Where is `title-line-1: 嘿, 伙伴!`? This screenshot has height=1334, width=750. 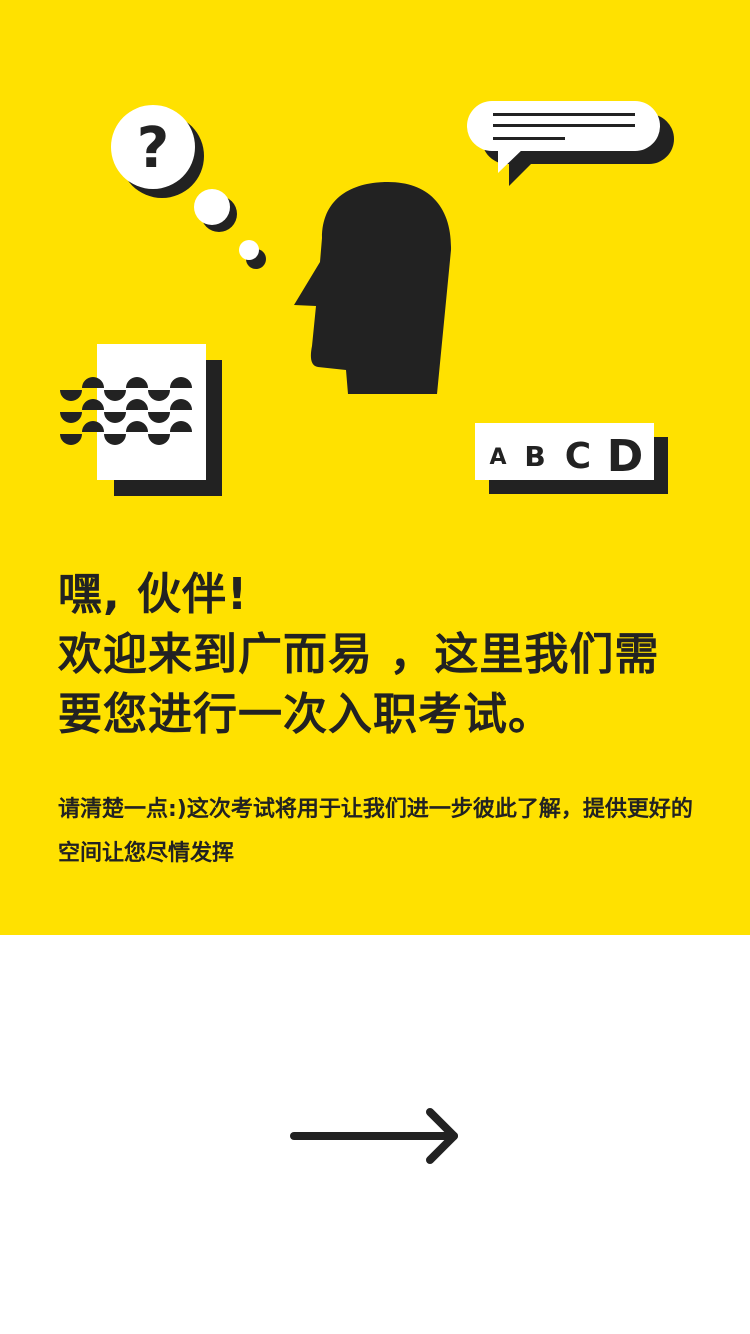 title-line-1: 嘿, 伙伴! is located at coordinates (153, 594).